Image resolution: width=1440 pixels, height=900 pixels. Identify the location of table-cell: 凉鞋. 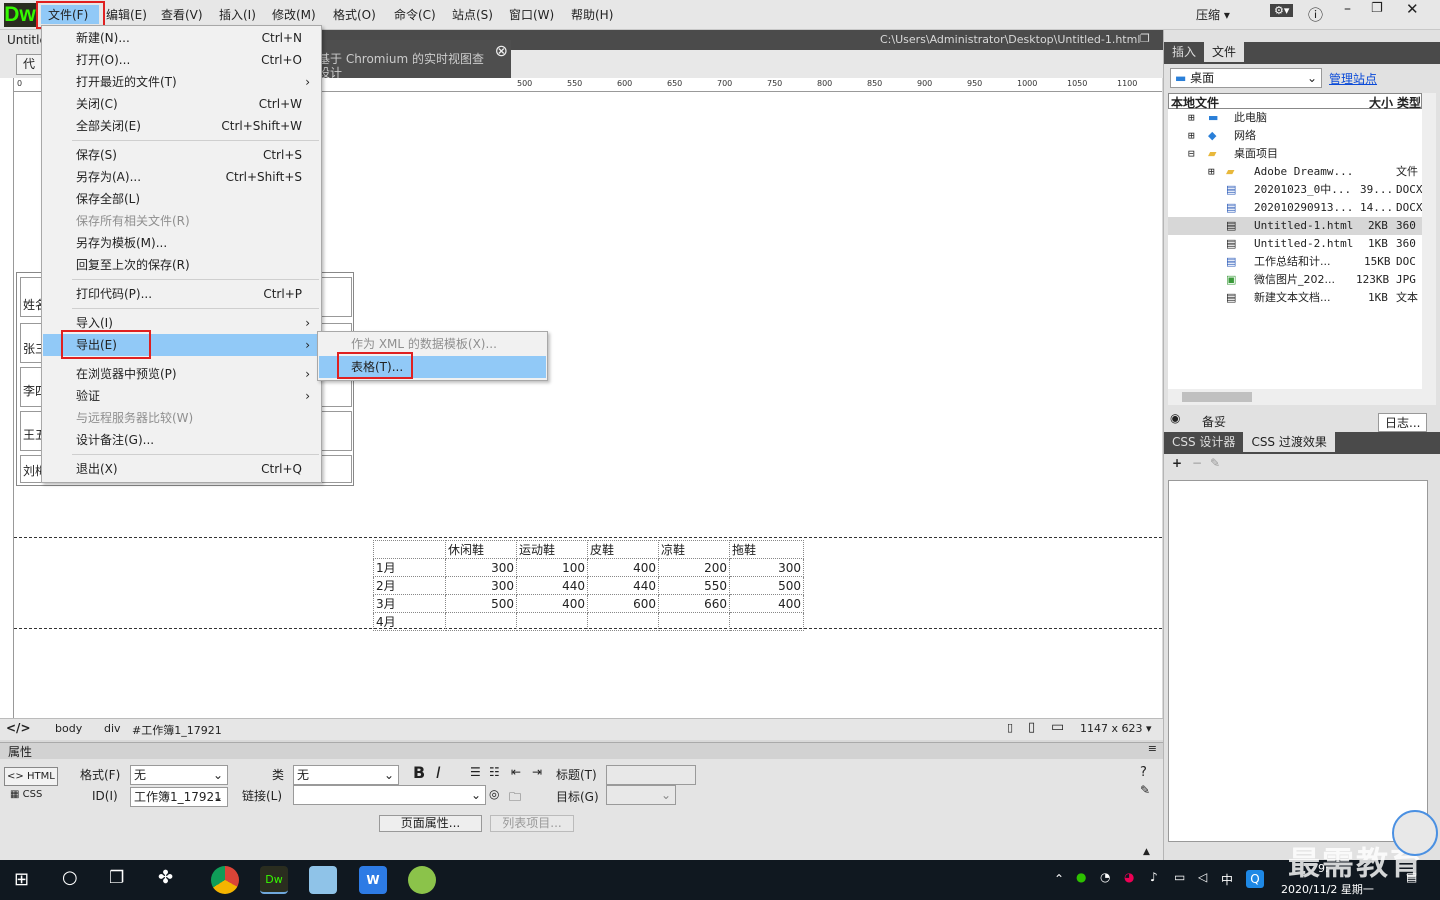
(694, 549).